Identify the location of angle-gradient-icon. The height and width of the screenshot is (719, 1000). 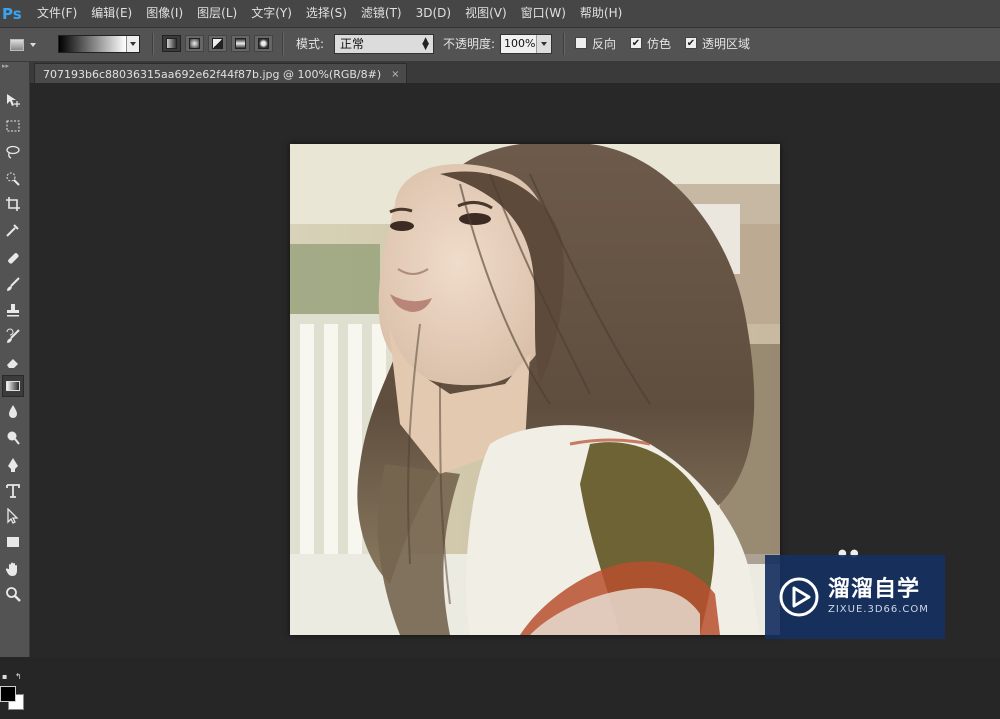
(217, 43).